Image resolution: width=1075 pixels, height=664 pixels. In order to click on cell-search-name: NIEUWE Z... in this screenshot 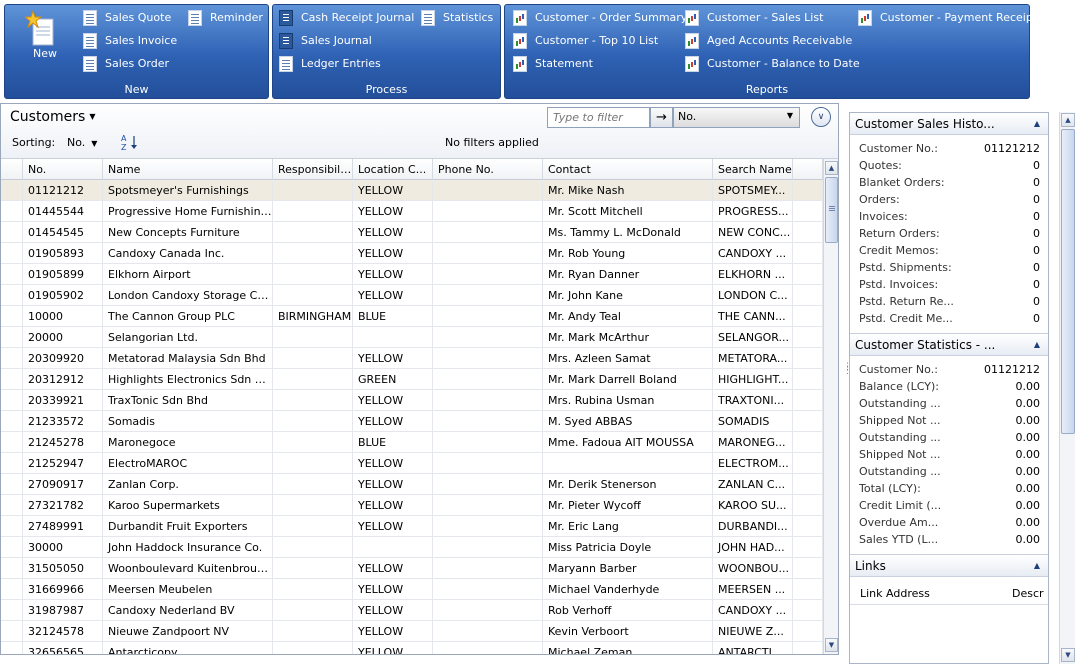, I will do `click(753, 631)`.